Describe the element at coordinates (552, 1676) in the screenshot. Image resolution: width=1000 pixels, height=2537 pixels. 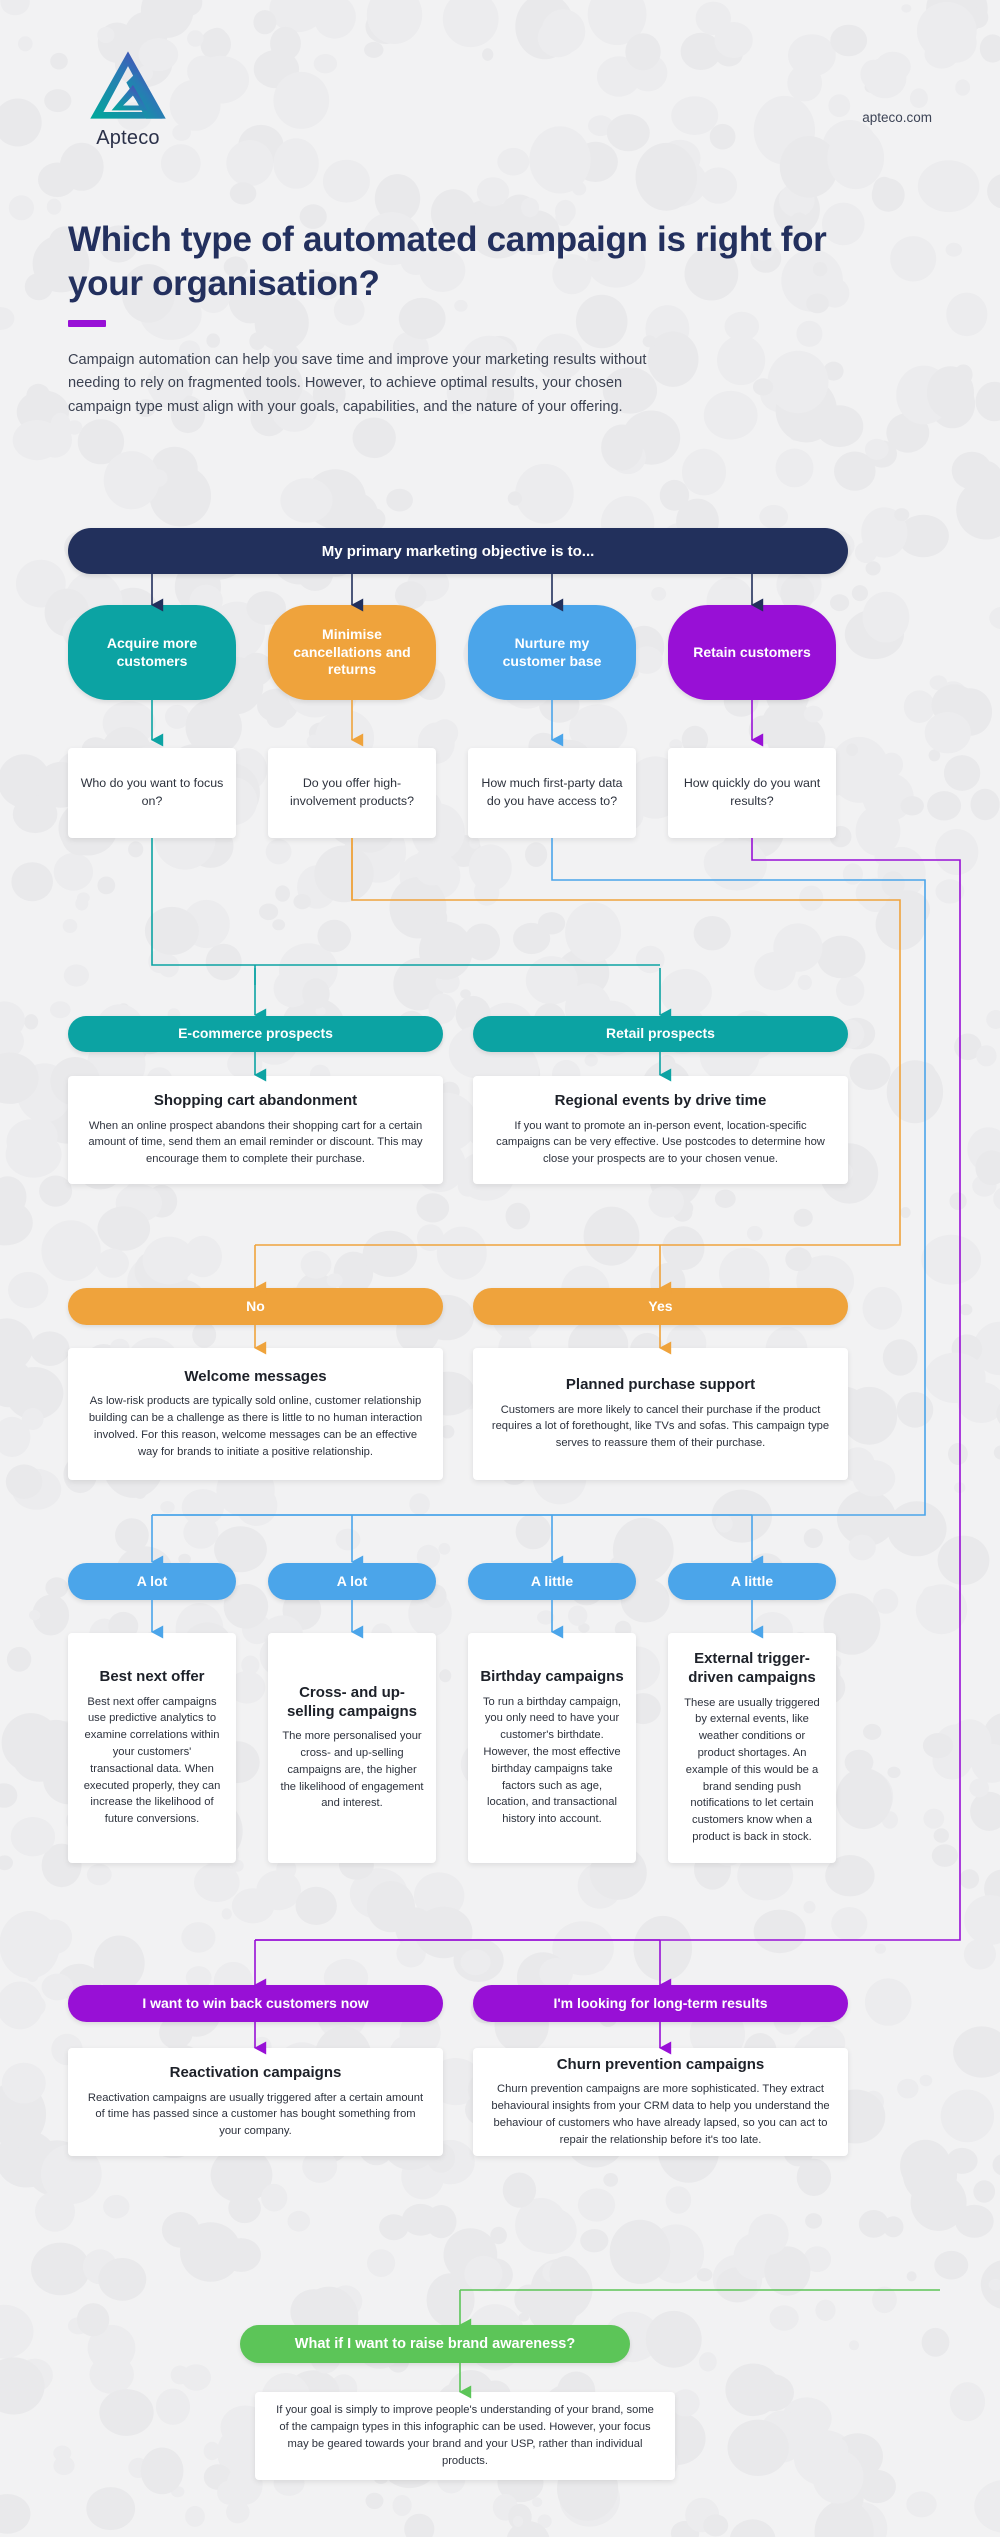
I see `card-heading: Birthday campaigns` at that location.